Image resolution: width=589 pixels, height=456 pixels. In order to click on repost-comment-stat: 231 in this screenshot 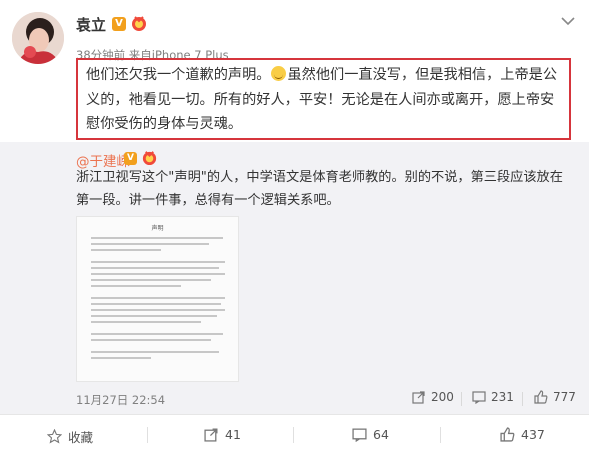, I will do `click(493, 397)`.